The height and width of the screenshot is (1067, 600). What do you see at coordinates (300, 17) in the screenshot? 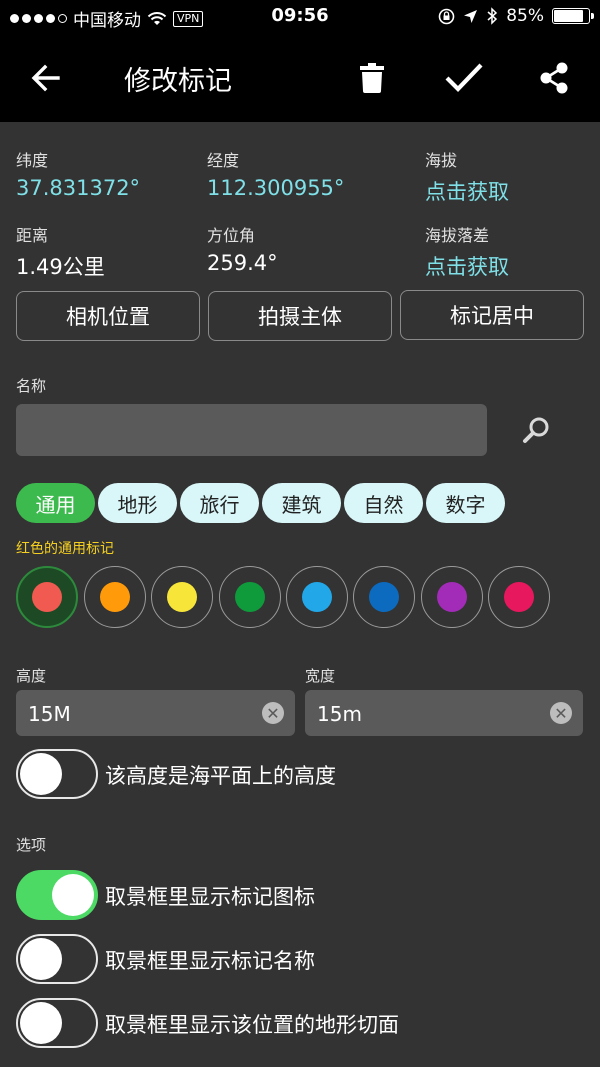
I see `status-bar: 中国移动 VPN 09:56 85%` at bounding box center [300, 17].